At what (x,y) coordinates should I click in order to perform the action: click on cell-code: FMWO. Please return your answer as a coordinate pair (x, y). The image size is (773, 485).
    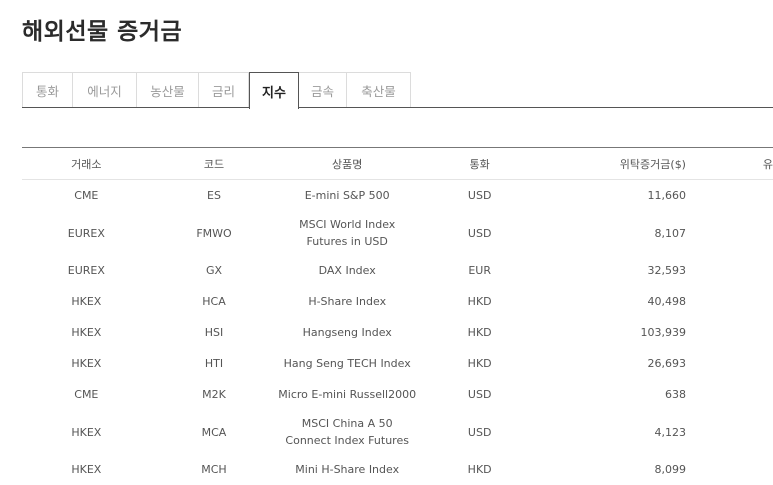
    Looking at the image, I should click on (214, 233).